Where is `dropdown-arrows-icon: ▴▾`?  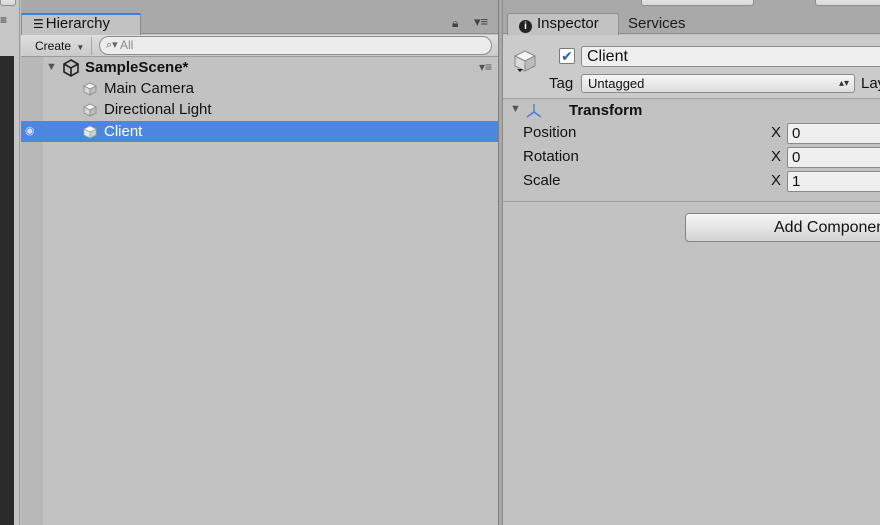
dropdown-arrows-icon: ▴▾ is located at coordinates (843, 83).